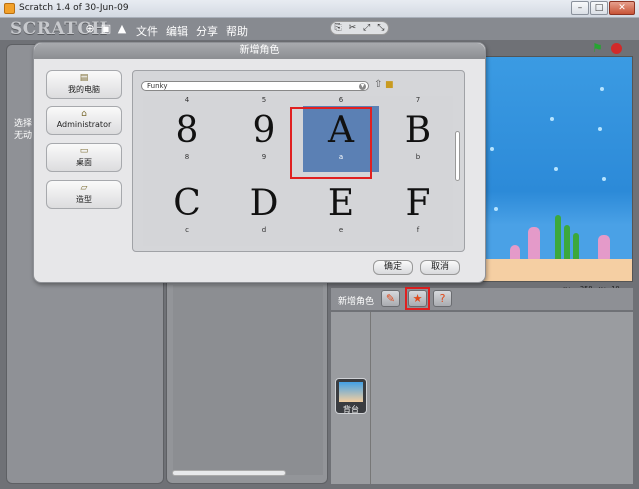  I want to click on selected-item-outline, so click(331, 143).